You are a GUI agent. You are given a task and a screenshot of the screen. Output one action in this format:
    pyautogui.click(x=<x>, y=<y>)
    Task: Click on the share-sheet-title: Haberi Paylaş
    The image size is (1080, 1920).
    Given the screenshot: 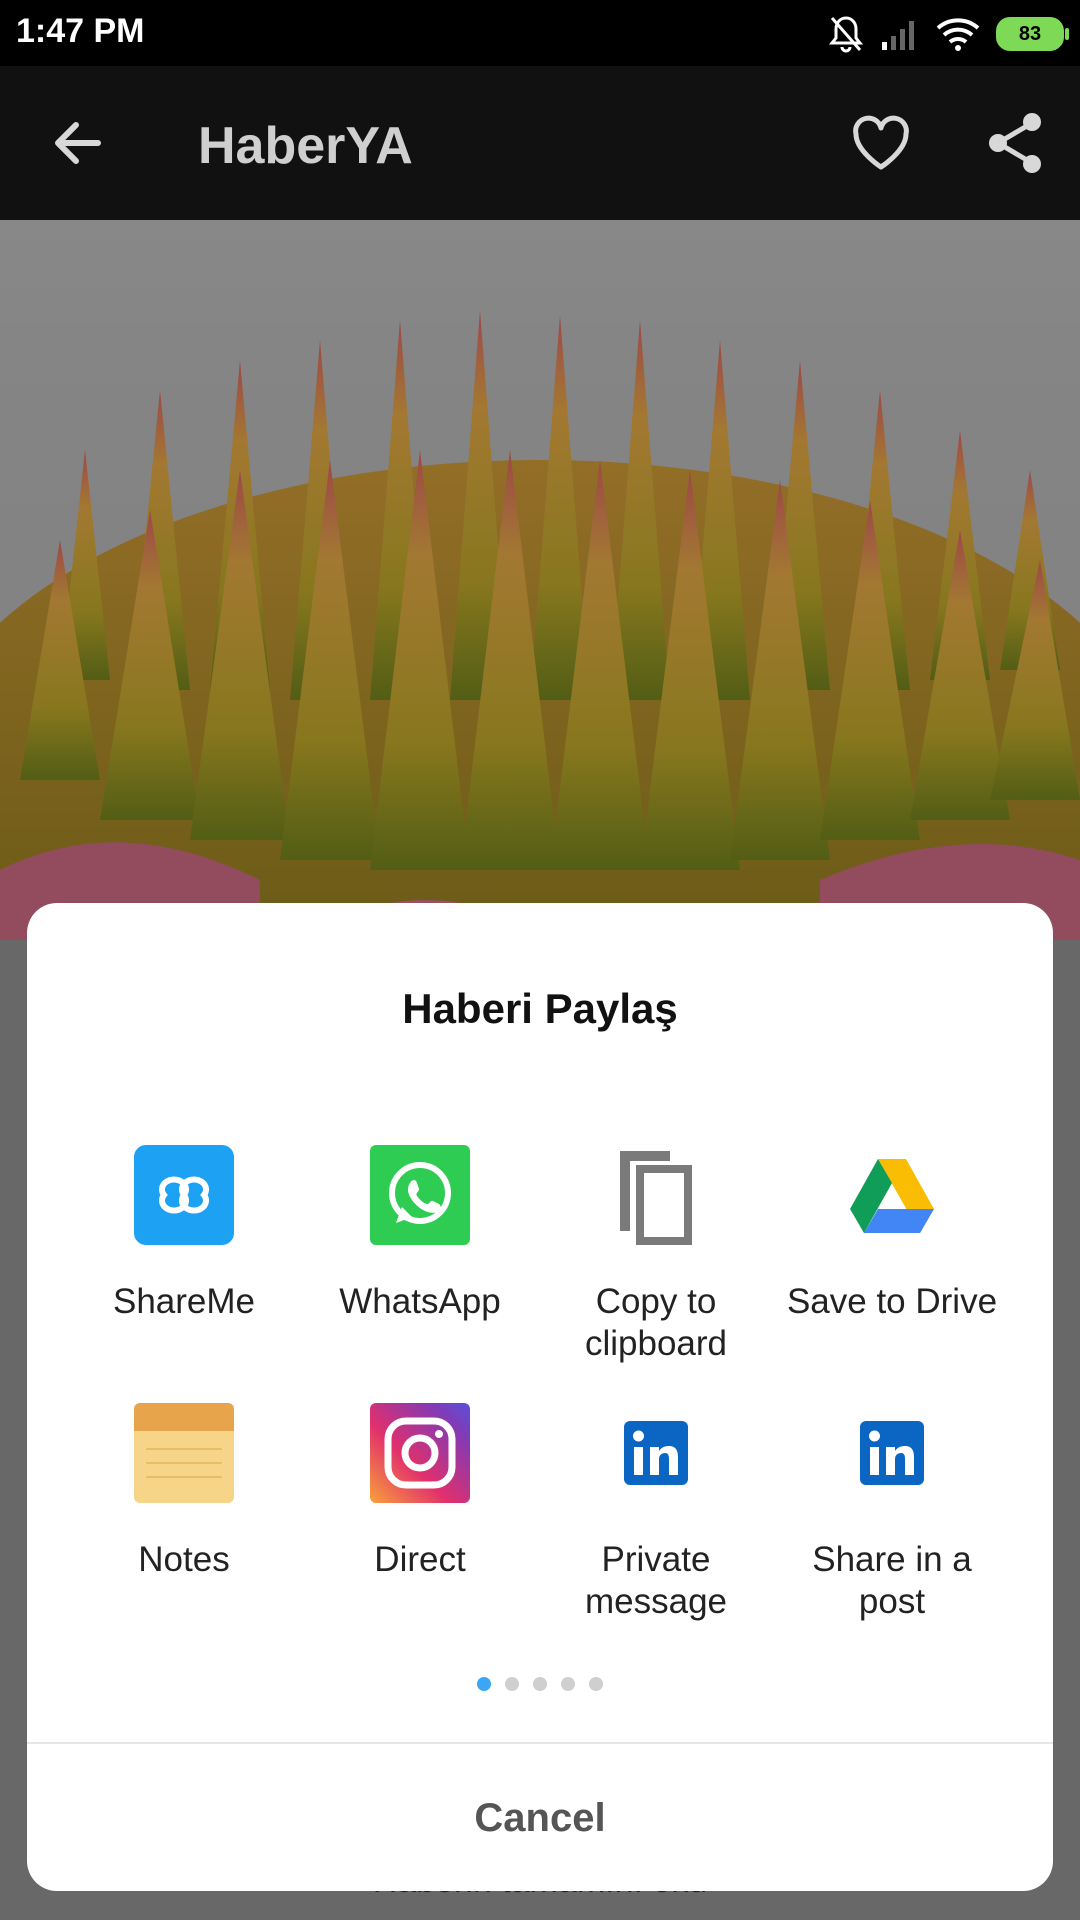 What is the action you would take?
    pyautogui.click(x=540, y=1008)
    